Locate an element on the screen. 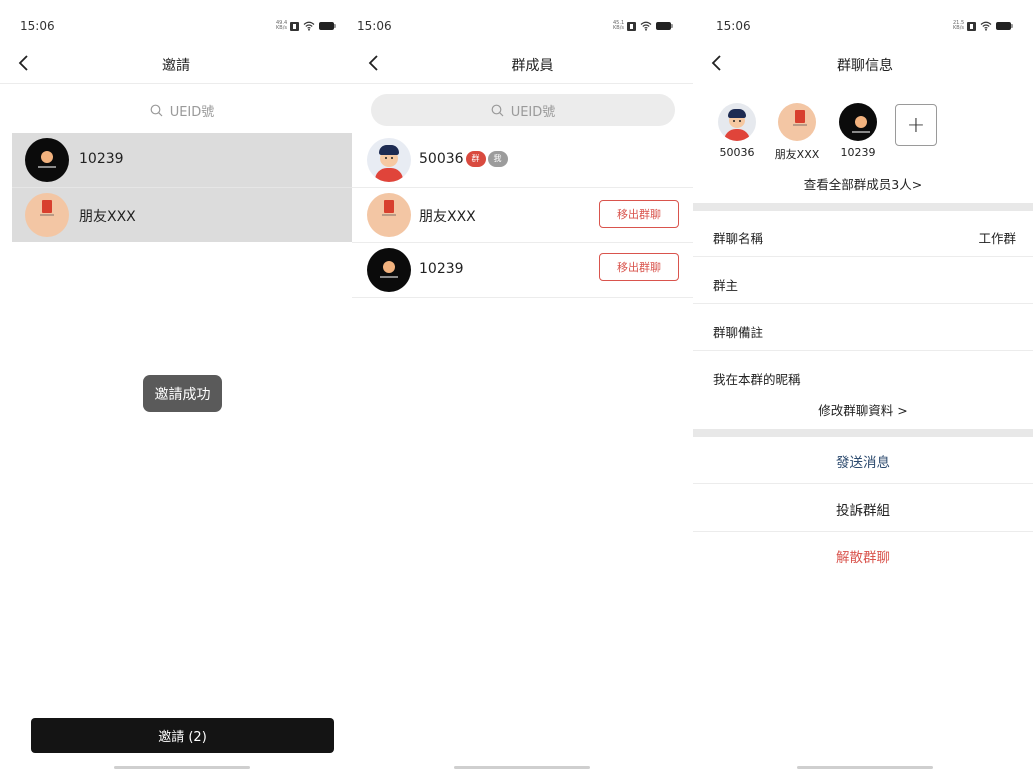 The width and height of the screenshot is (1033, 771). edit-group-info-link: 修改群聊資料 > is located at coordinates (863, 409).